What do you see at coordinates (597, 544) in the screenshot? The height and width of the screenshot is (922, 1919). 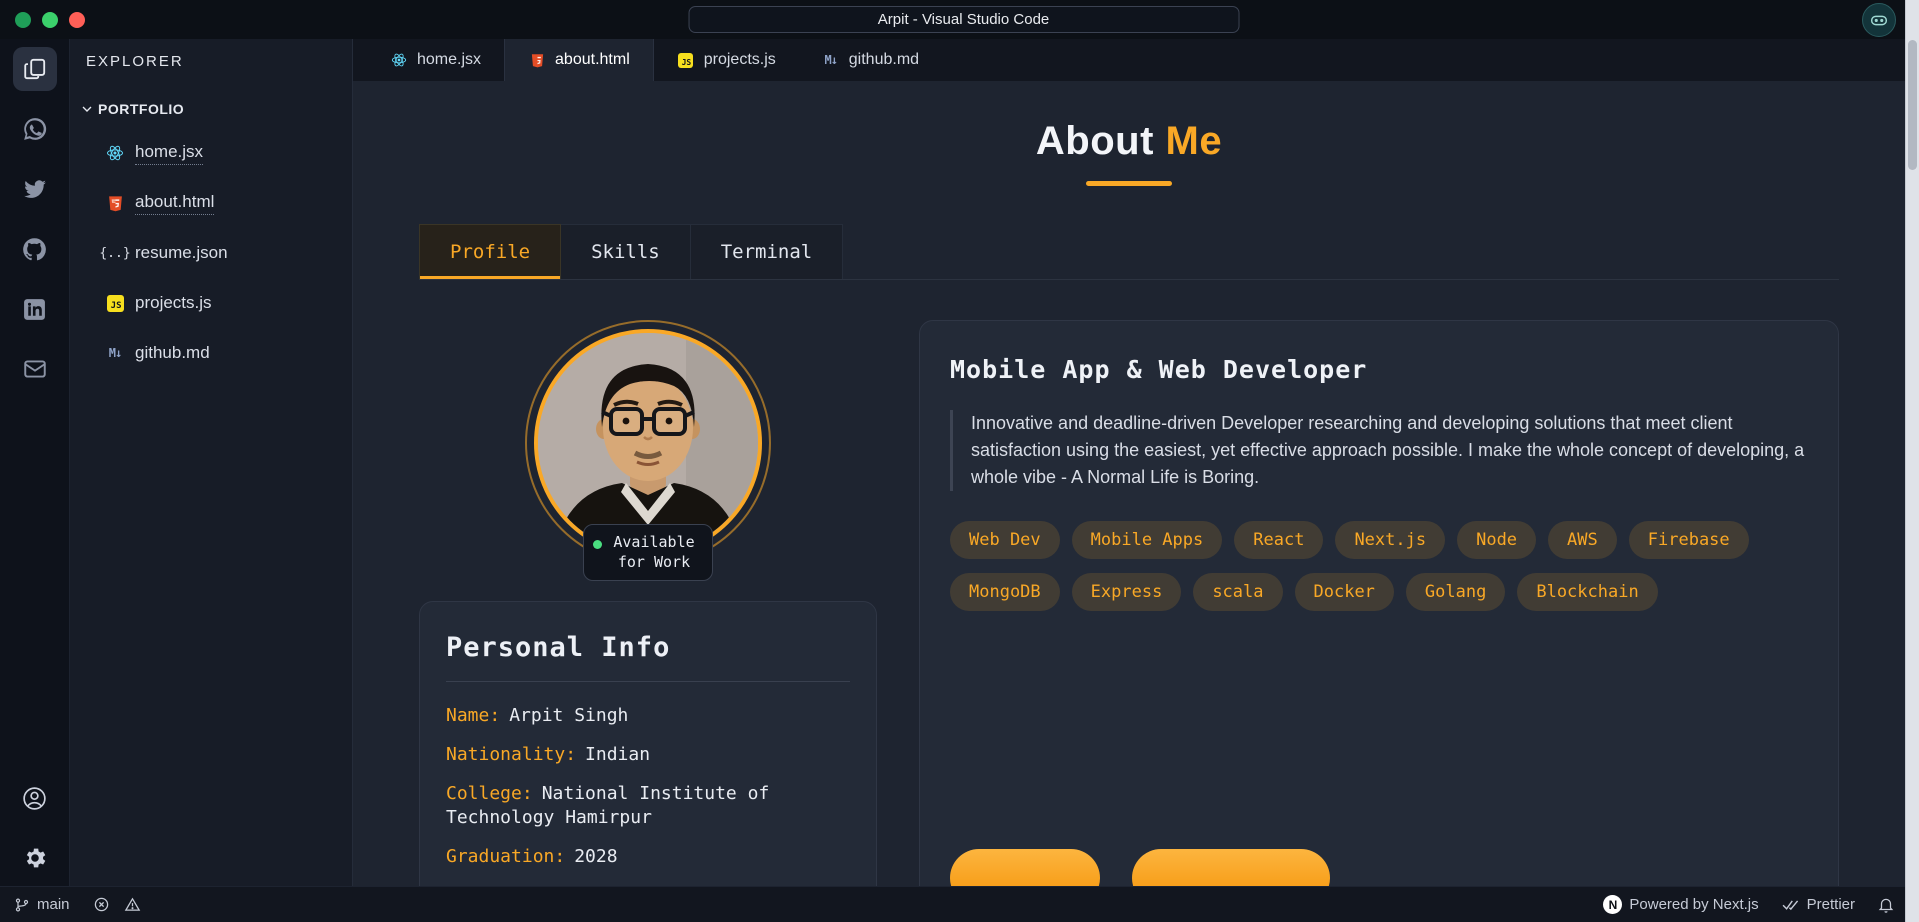 I see `status-dot` at bounding box center [597, 544].